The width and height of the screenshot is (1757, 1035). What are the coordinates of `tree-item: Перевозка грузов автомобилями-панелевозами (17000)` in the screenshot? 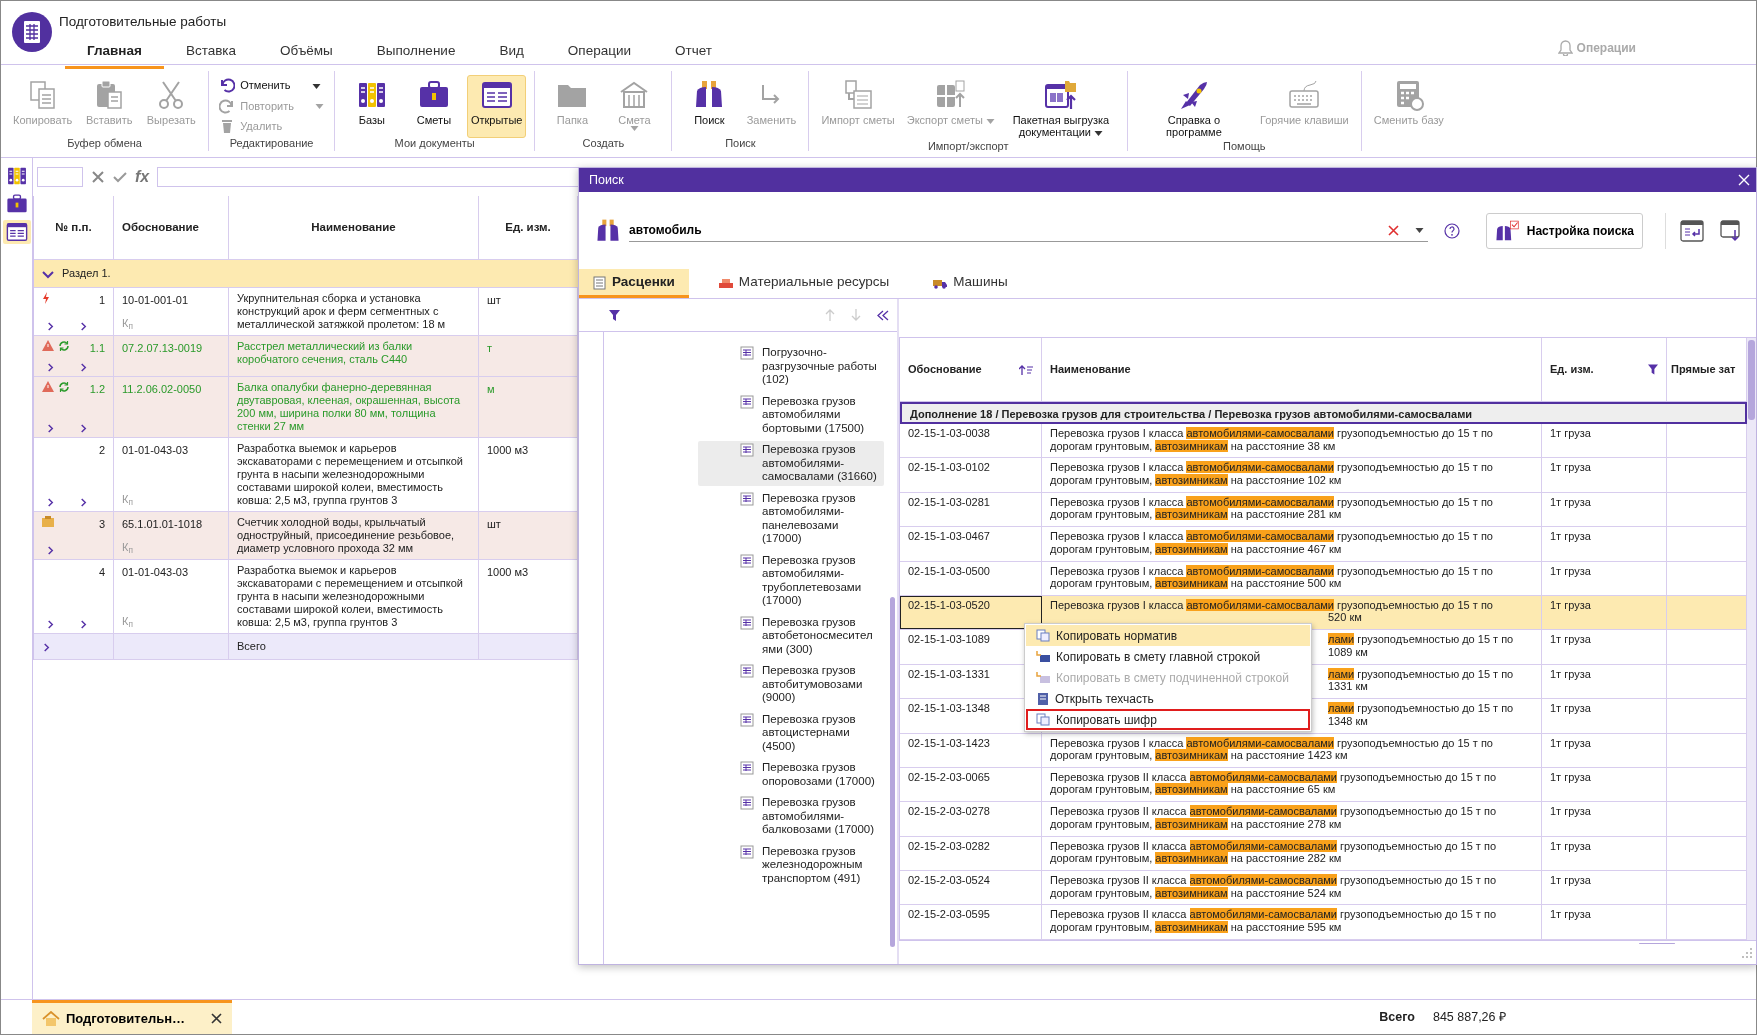 It's located at (791, 518).